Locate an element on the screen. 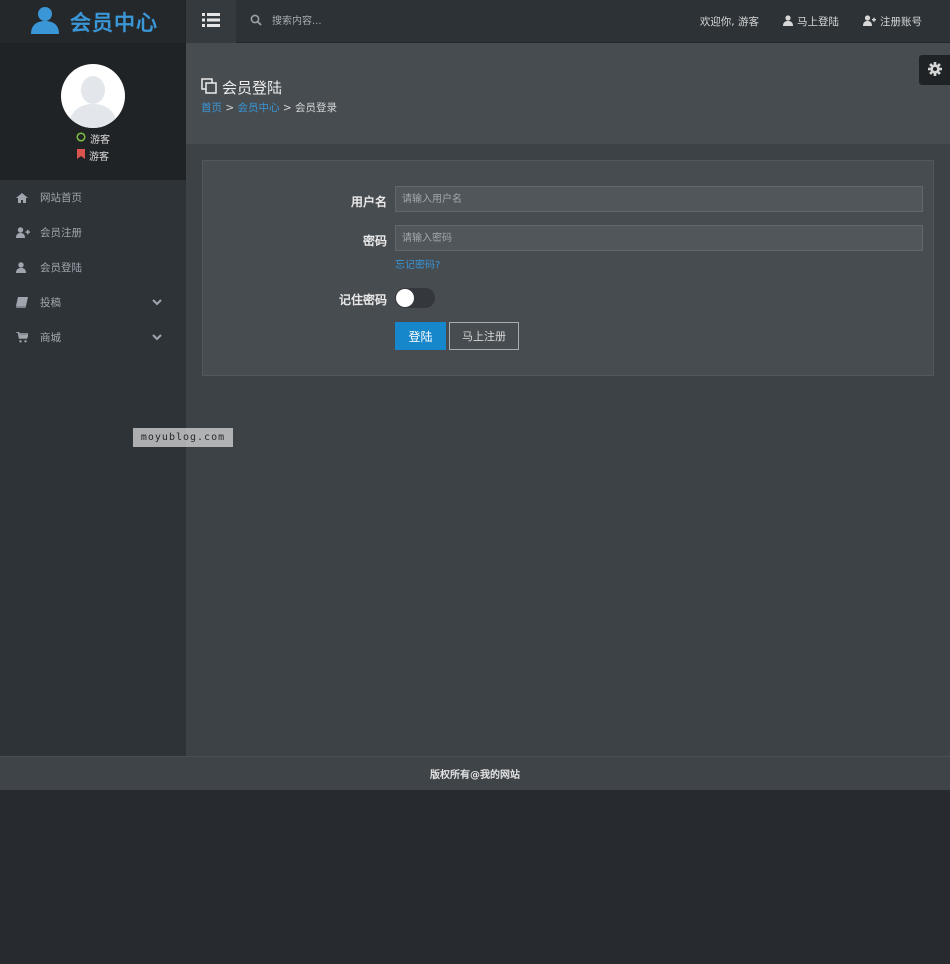 This screenshot has width=950, height=964. footer: 版权所有@我的网站 is located at coordinates (475, 773).